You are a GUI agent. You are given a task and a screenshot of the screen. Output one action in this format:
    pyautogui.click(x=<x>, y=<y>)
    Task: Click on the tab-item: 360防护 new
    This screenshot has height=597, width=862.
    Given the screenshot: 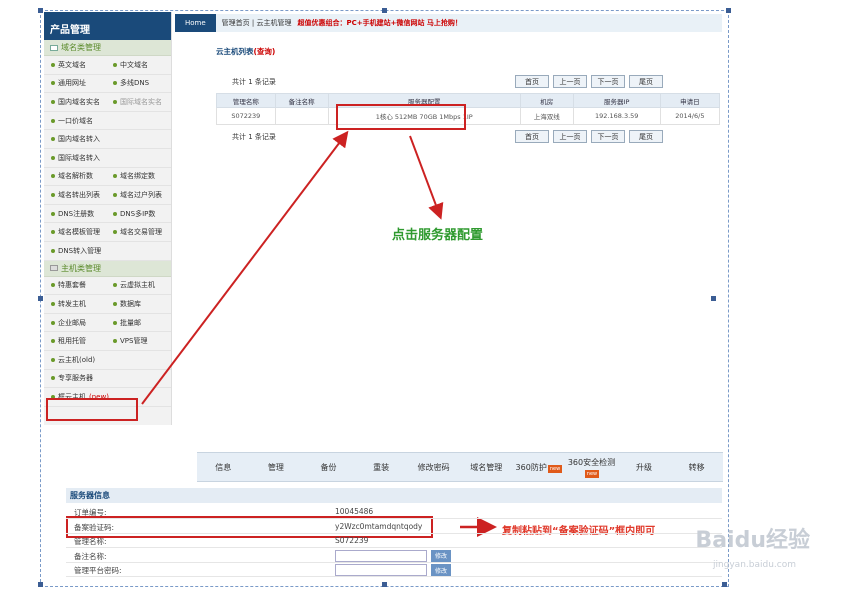 What is the action you would take?
    pyautogui.click(x=539, y=467)
    